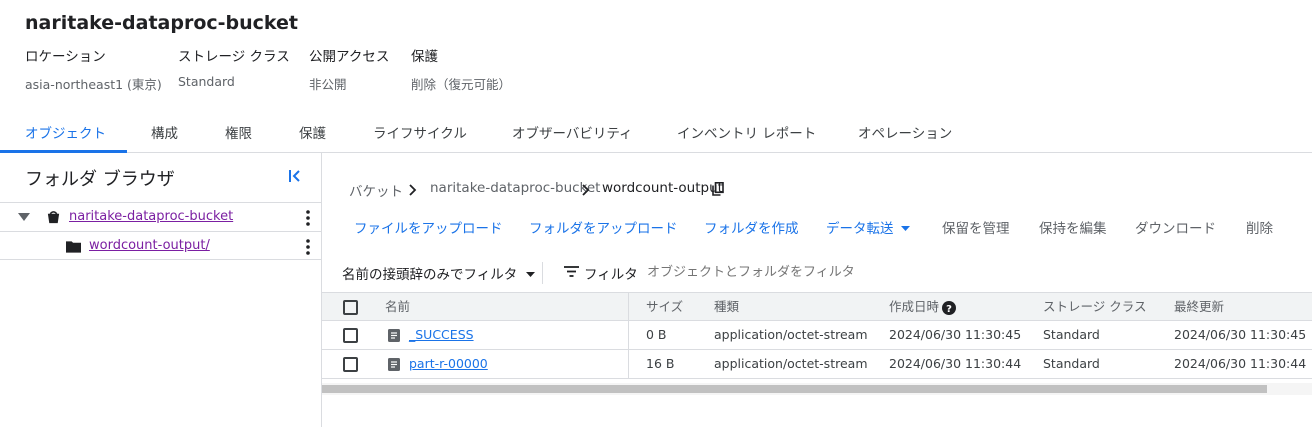  What do you see at coordinates (656, 334) in the screenshot?
I see `object-size: 0 B` at bounding box center [656, 334].